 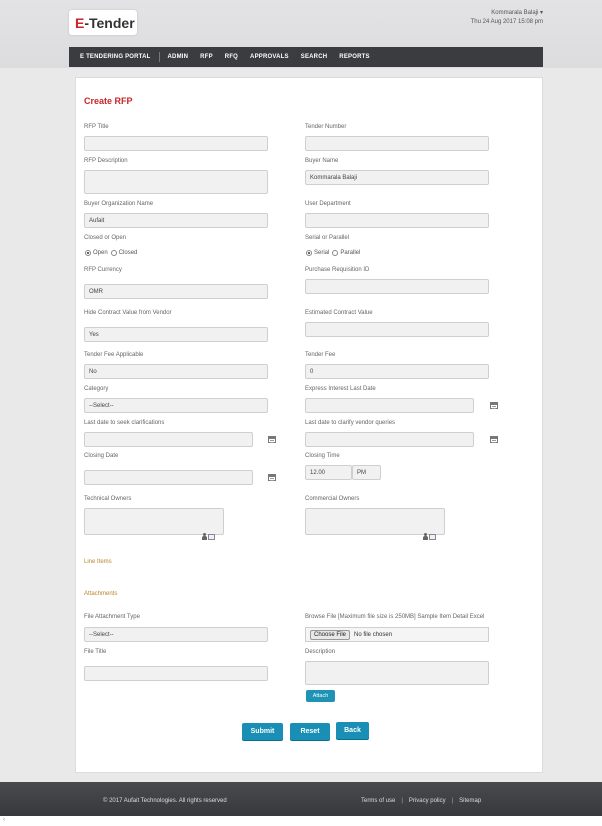 I want to click on closing-time-label: Closing Time, so click(x=322, y=456).